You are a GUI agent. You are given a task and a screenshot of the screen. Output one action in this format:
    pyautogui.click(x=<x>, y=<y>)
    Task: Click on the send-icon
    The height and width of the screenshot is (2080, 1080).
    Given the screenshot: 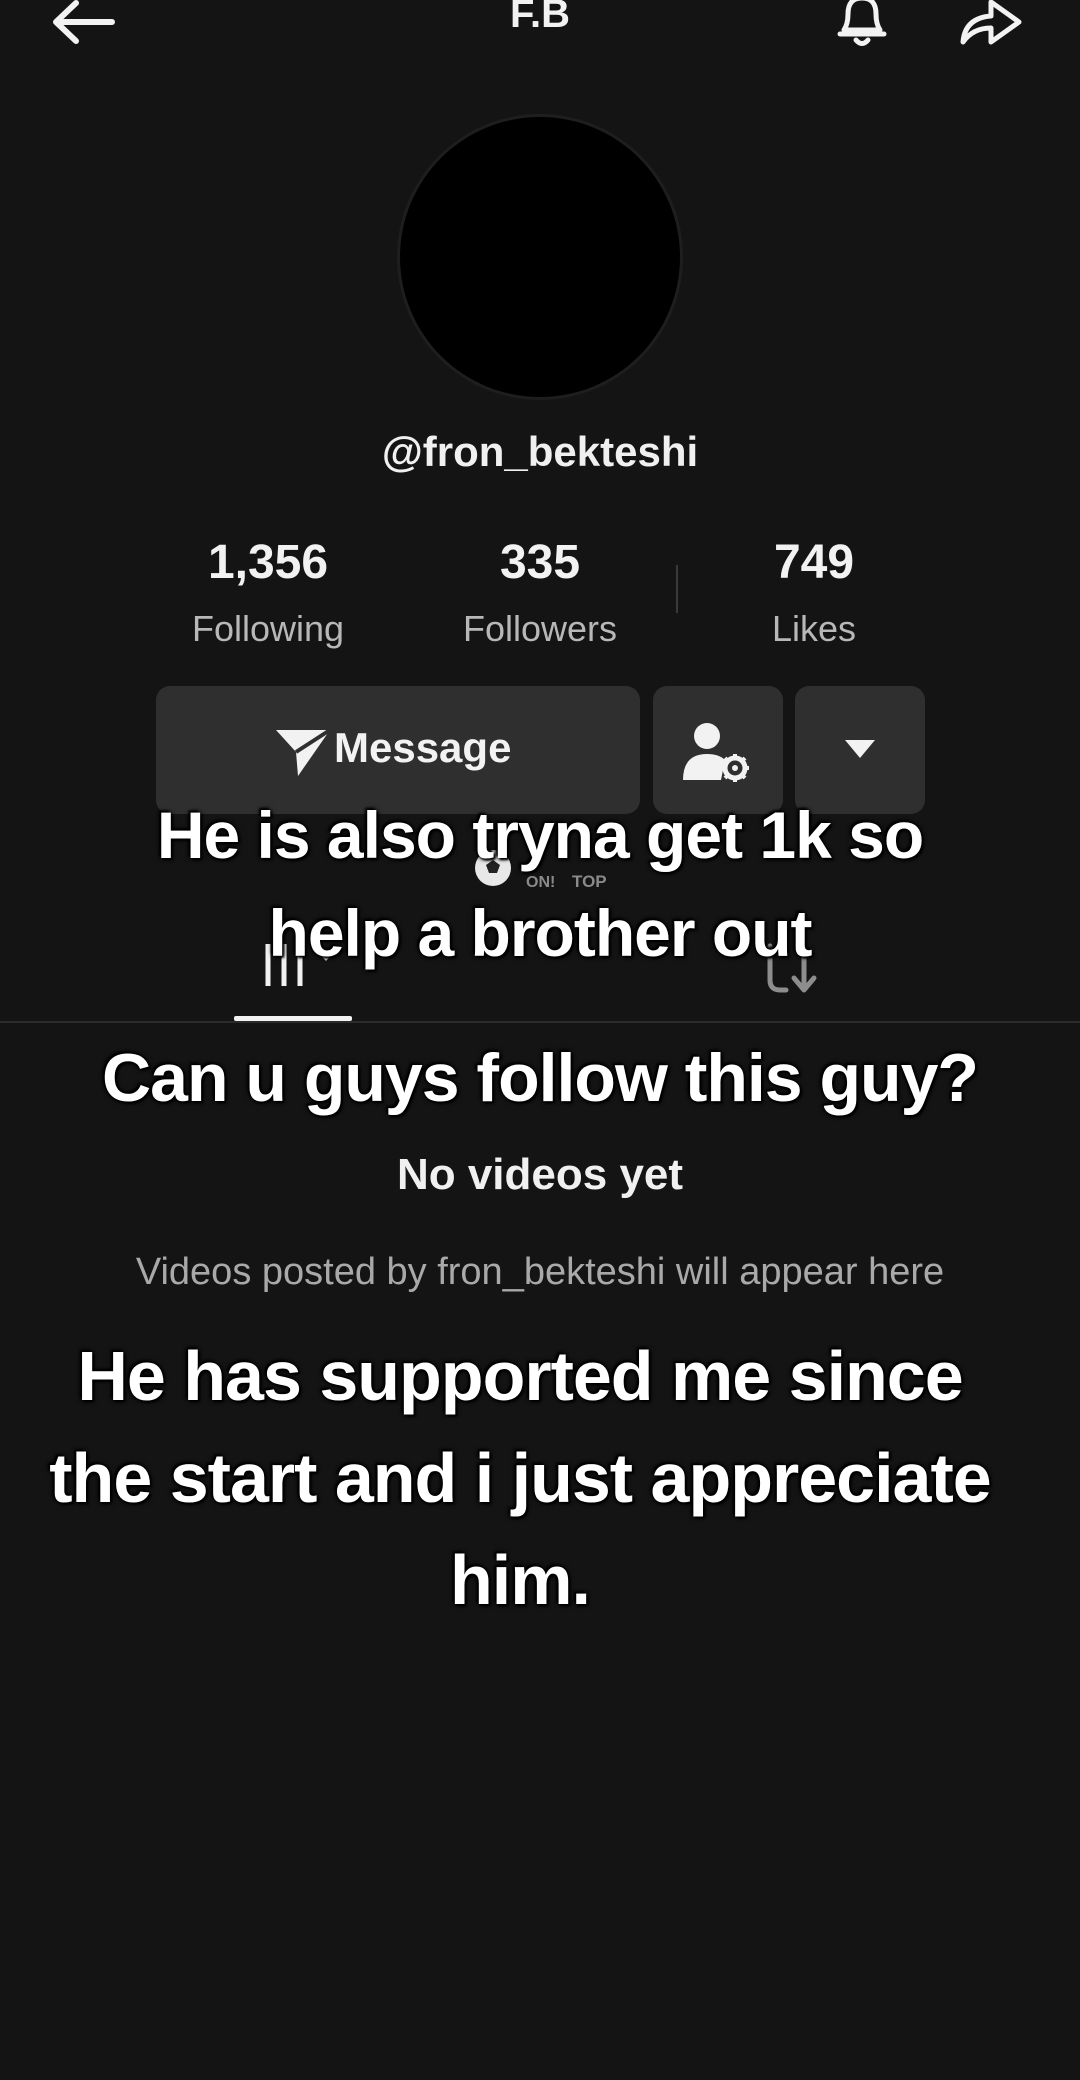 What is the action you would take?
    pyautogui.click(x=303, y=752)
    